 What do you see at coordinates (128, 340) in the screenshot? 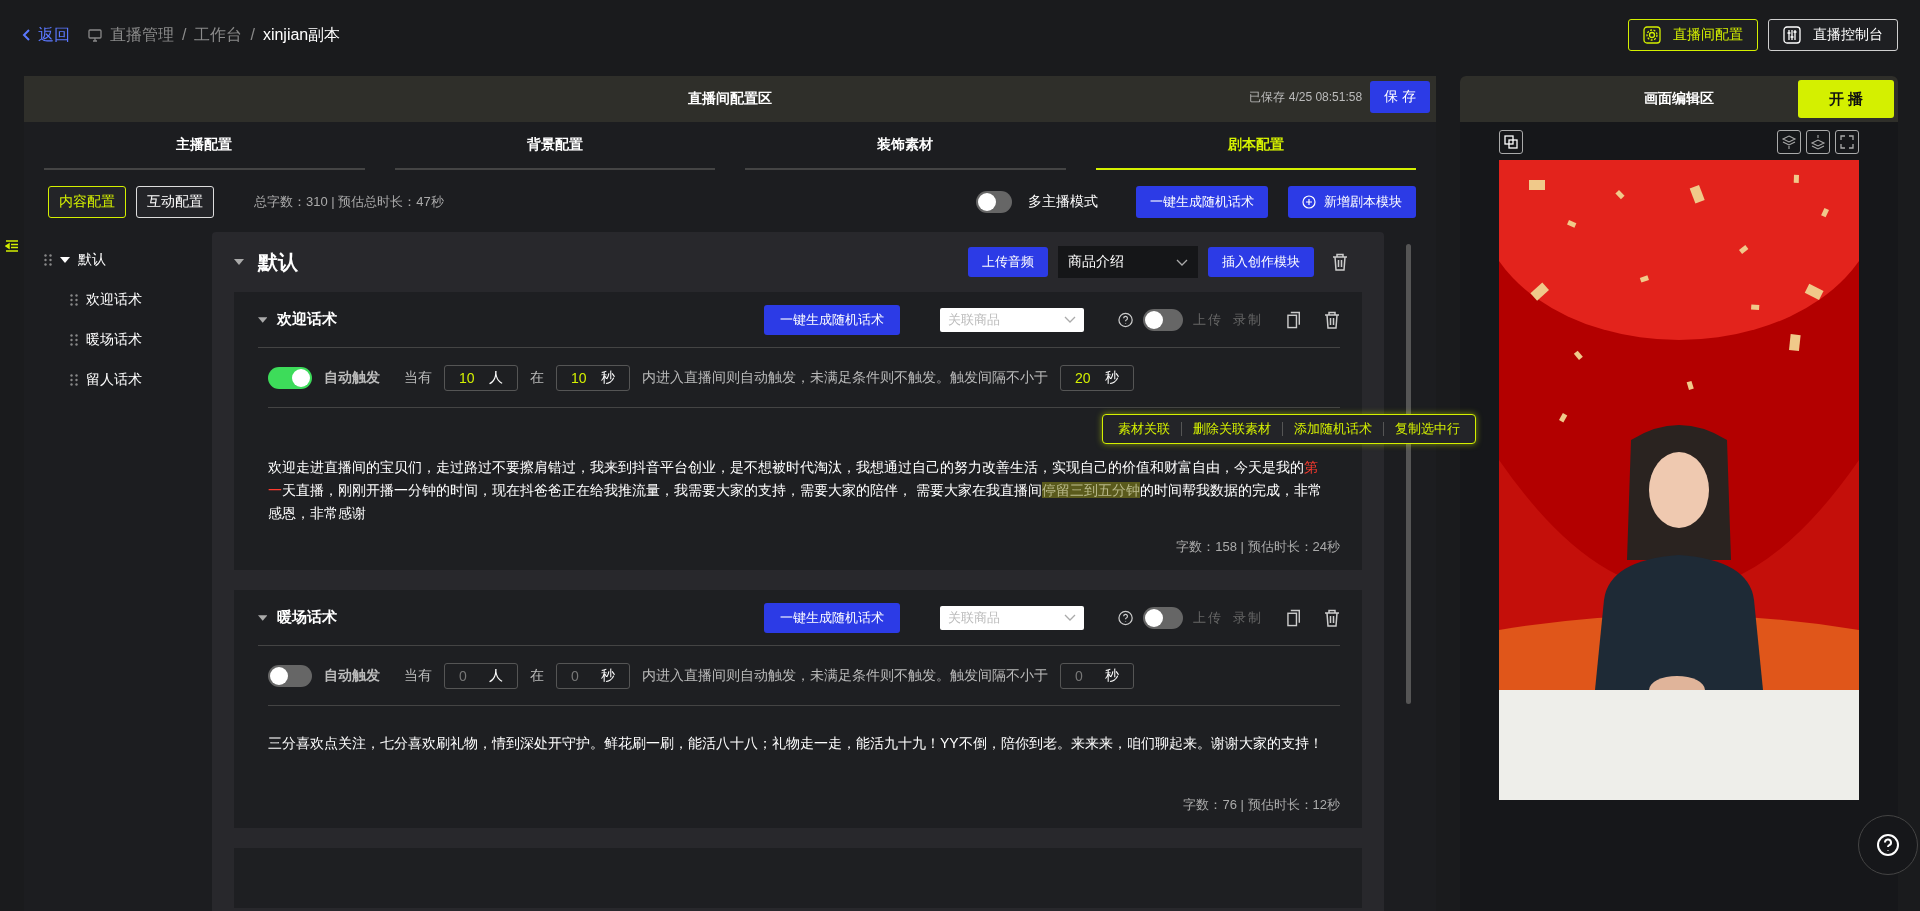
I see `tree-item: 暖场话术` at bounding box center [128, 340].